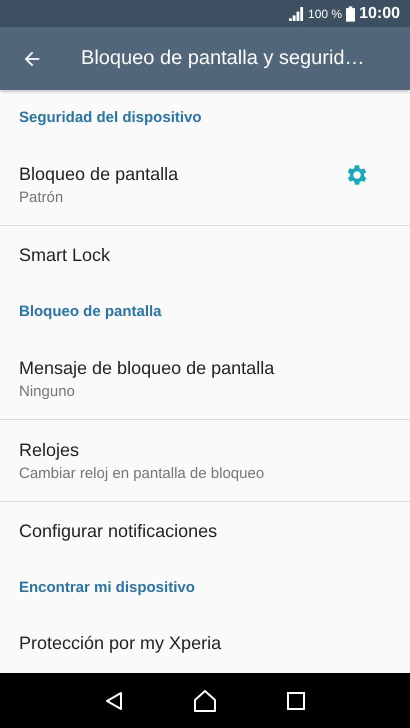  What do you see at coordinates (142, 473) in the screenshot?
I see `item-subtitle: Cambiar reloj en pantalla de bloqueo` at bounding box center [142, 473].